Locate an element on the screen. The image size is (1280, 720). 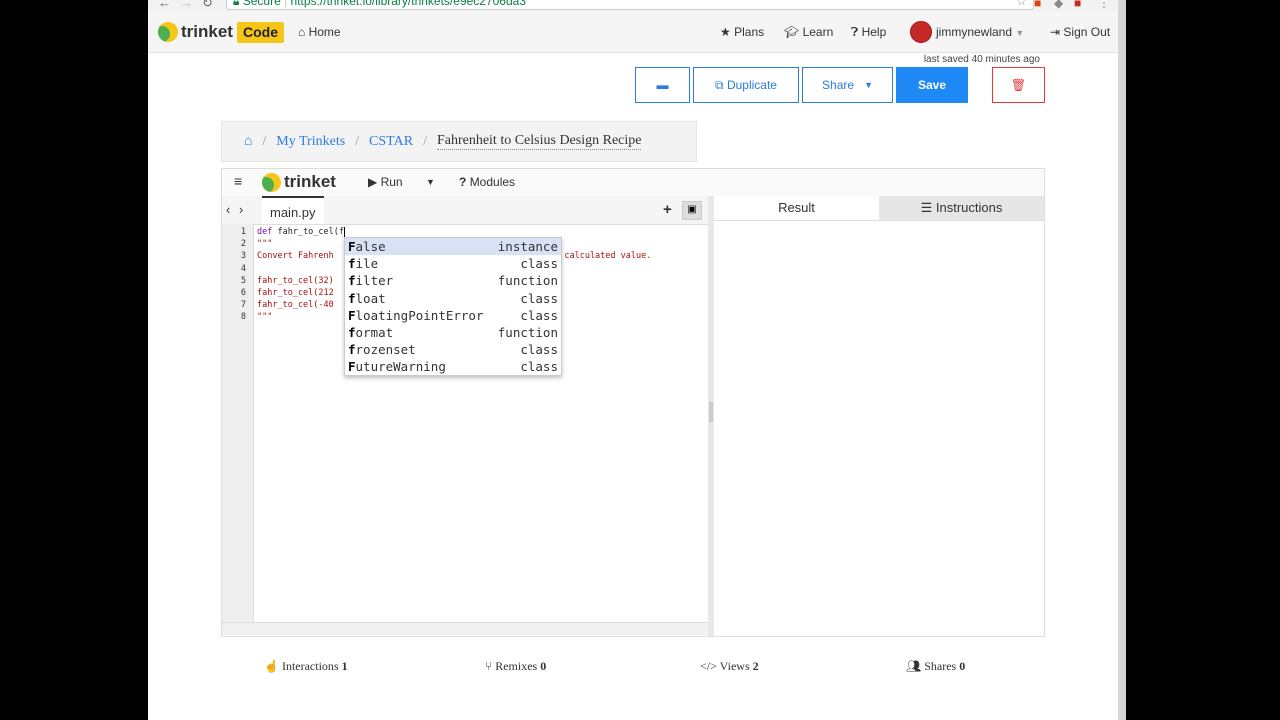
forward-icon: → is located at coordinates (186, 5).